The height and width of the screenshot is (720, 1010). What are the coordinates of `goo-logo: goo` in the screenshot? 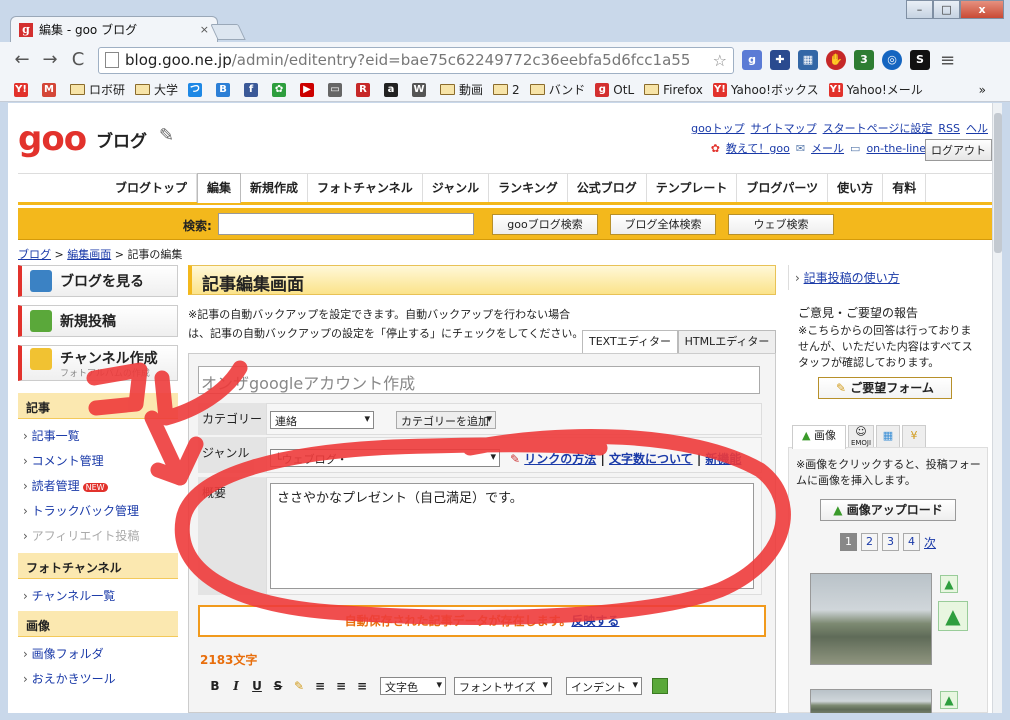 It's located at (52, 139).